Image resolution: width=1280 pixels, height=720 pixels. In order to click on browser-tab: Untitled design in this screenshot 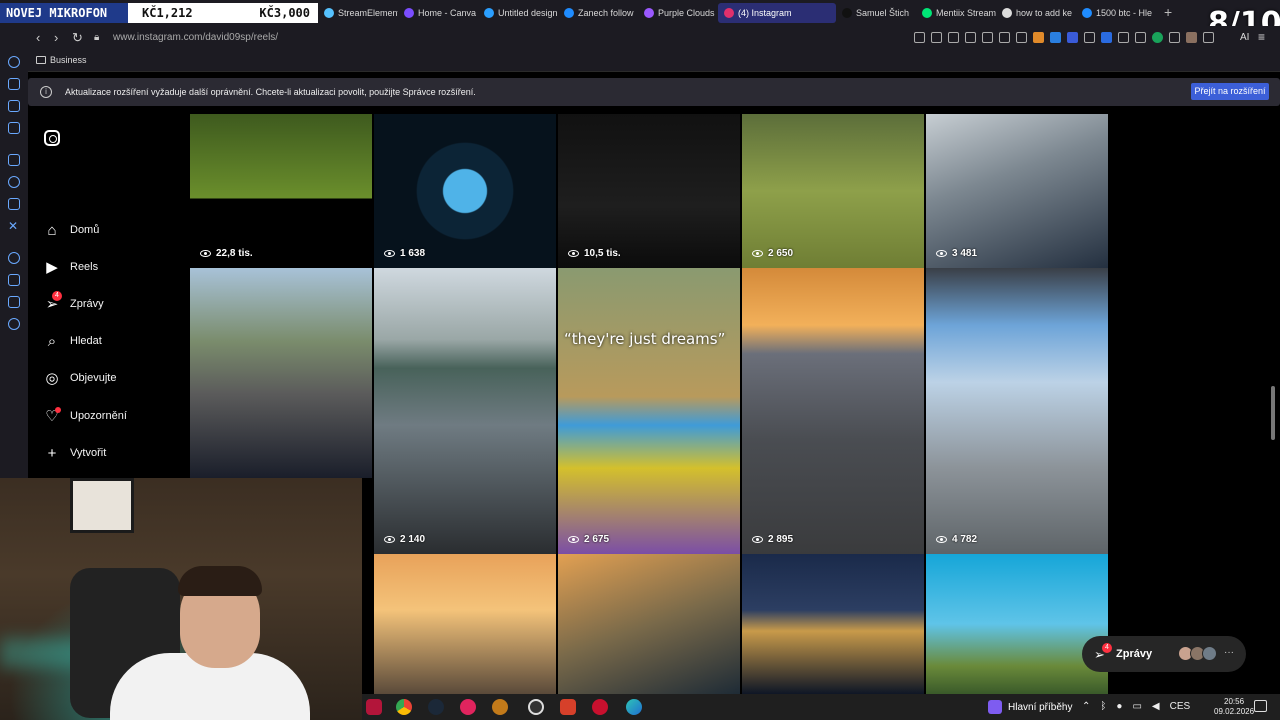, I will do `click(518, 13)`.